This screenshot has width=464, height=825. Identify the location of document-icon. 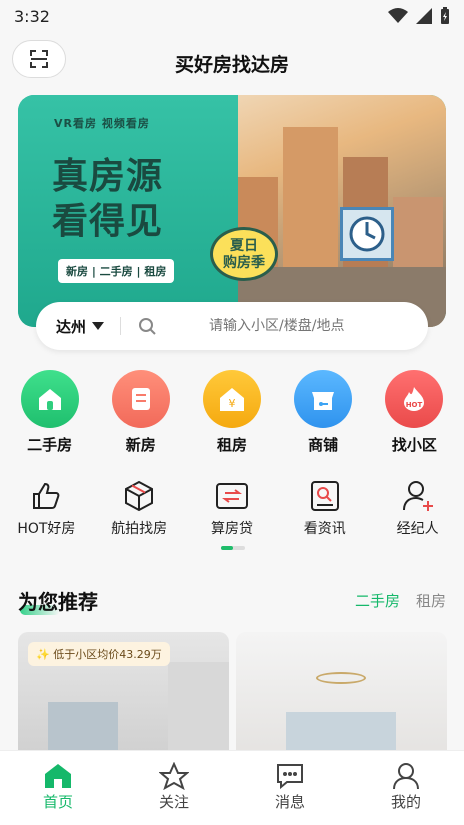
(140, 399).